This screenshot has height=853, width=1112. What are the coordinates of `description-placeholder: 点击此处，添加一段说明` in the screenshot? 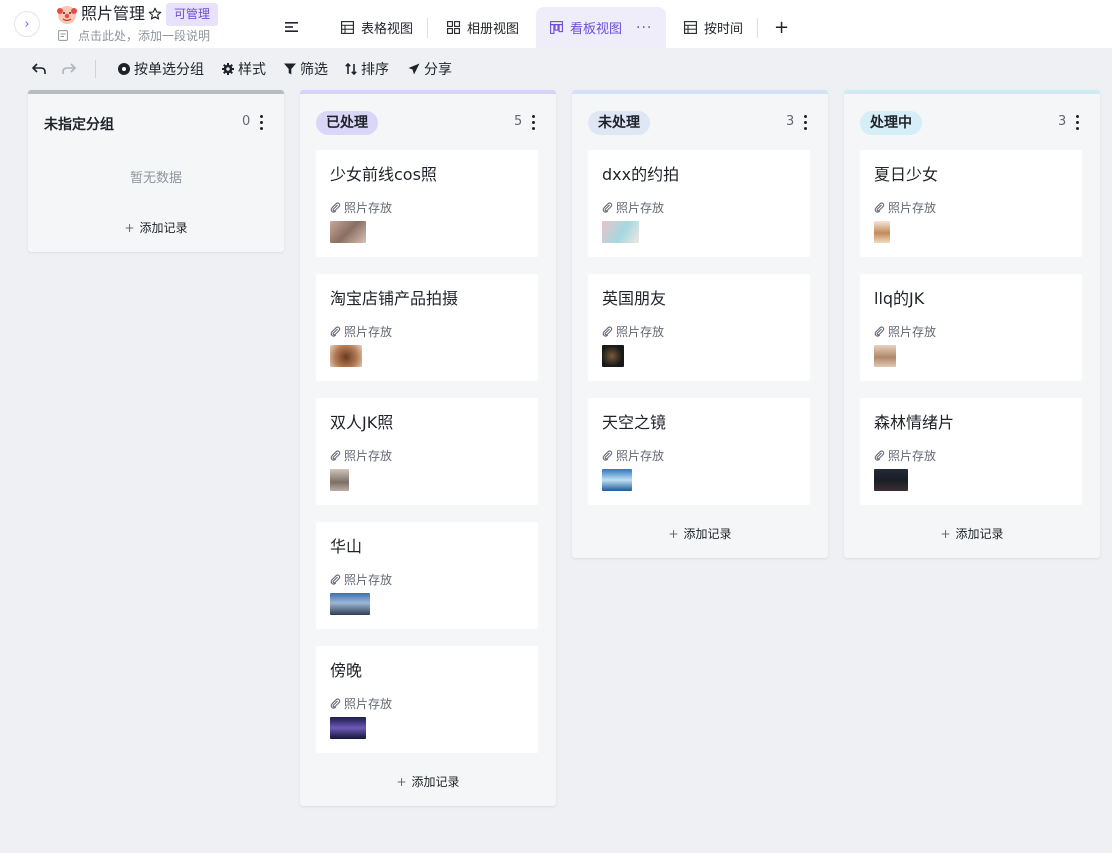 It's located at (144, 36).